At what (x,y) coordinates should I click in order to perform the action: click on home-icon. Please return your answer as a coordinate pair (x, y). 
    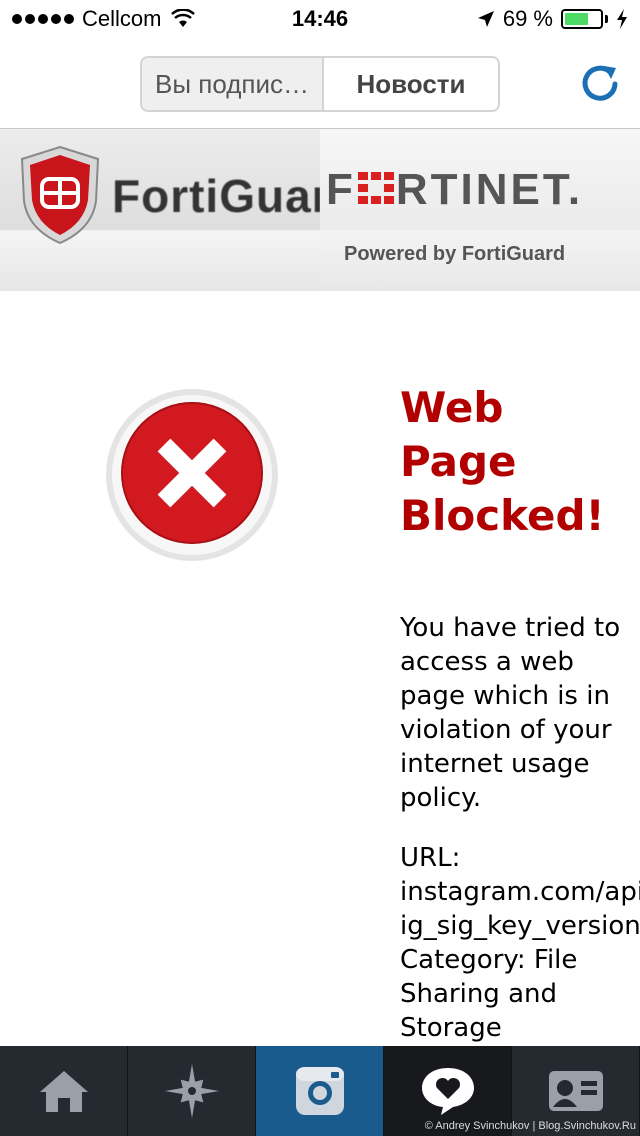
    Looking at the image, I should click on (63, 1091).